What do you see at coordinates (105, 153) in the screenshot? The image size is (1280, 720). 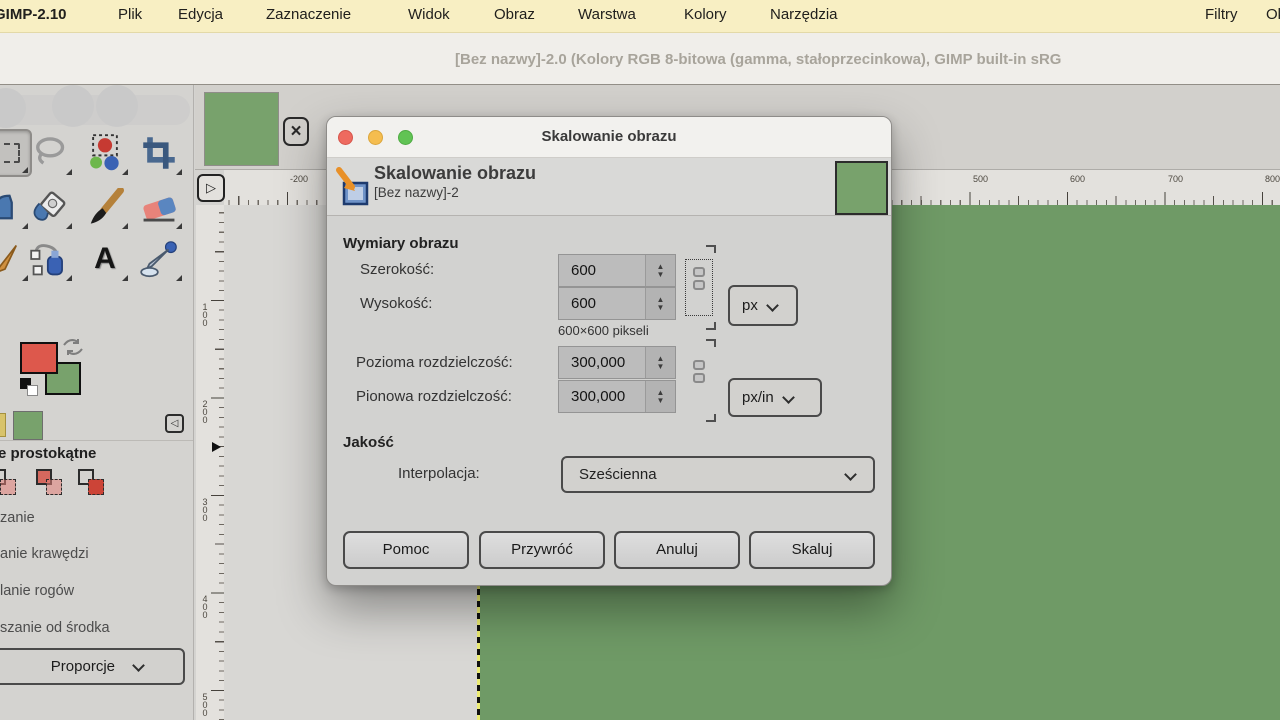 I see `select-by-color-tool-button` at bounding box center [105, 153].